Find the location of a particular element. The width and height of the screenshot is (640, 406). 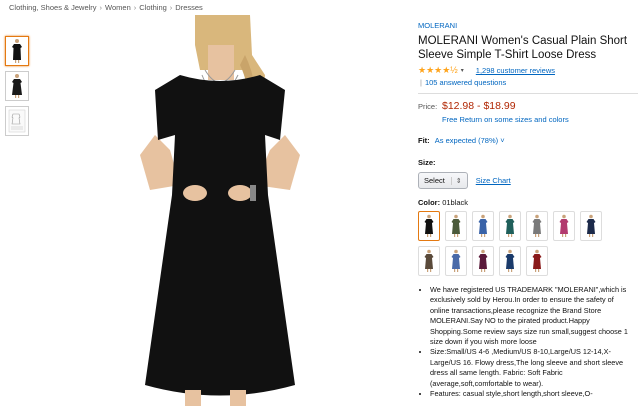

size-select-value: Select is located at coordinates (434, 180).